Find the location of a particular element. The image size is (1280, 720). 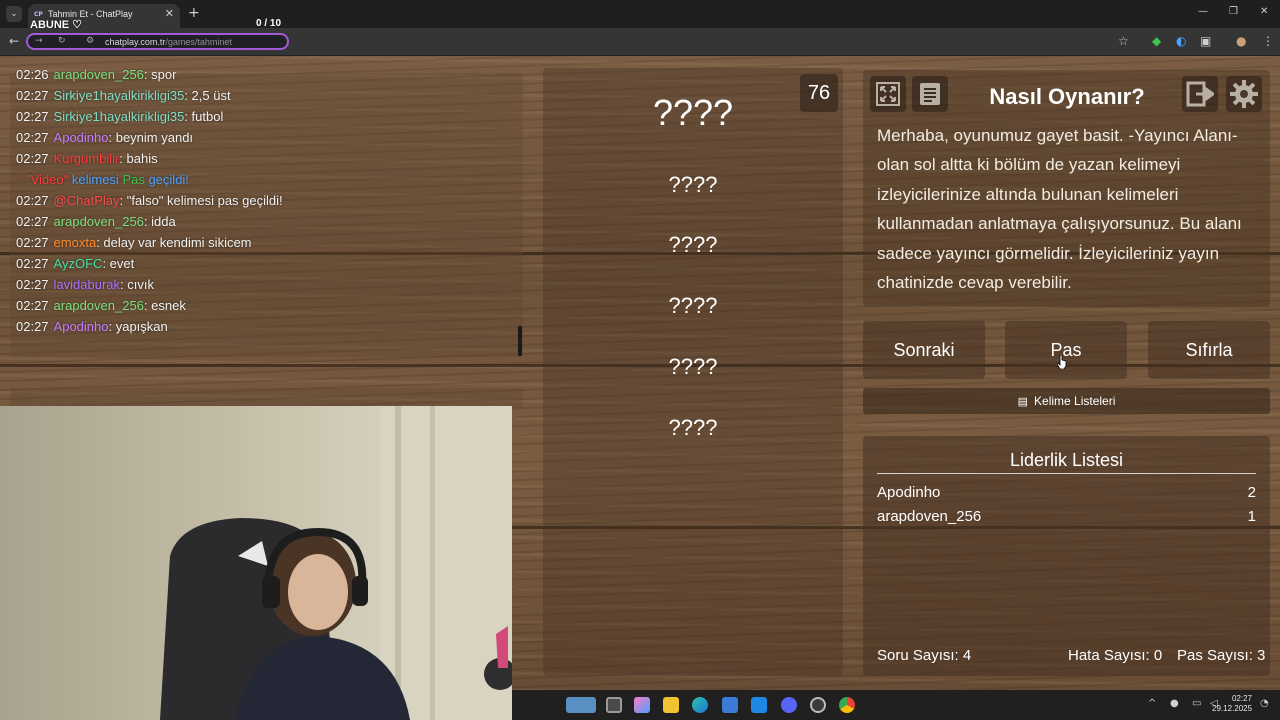

chat-username: Kurgumbilir is located at coordinates (86, 158).